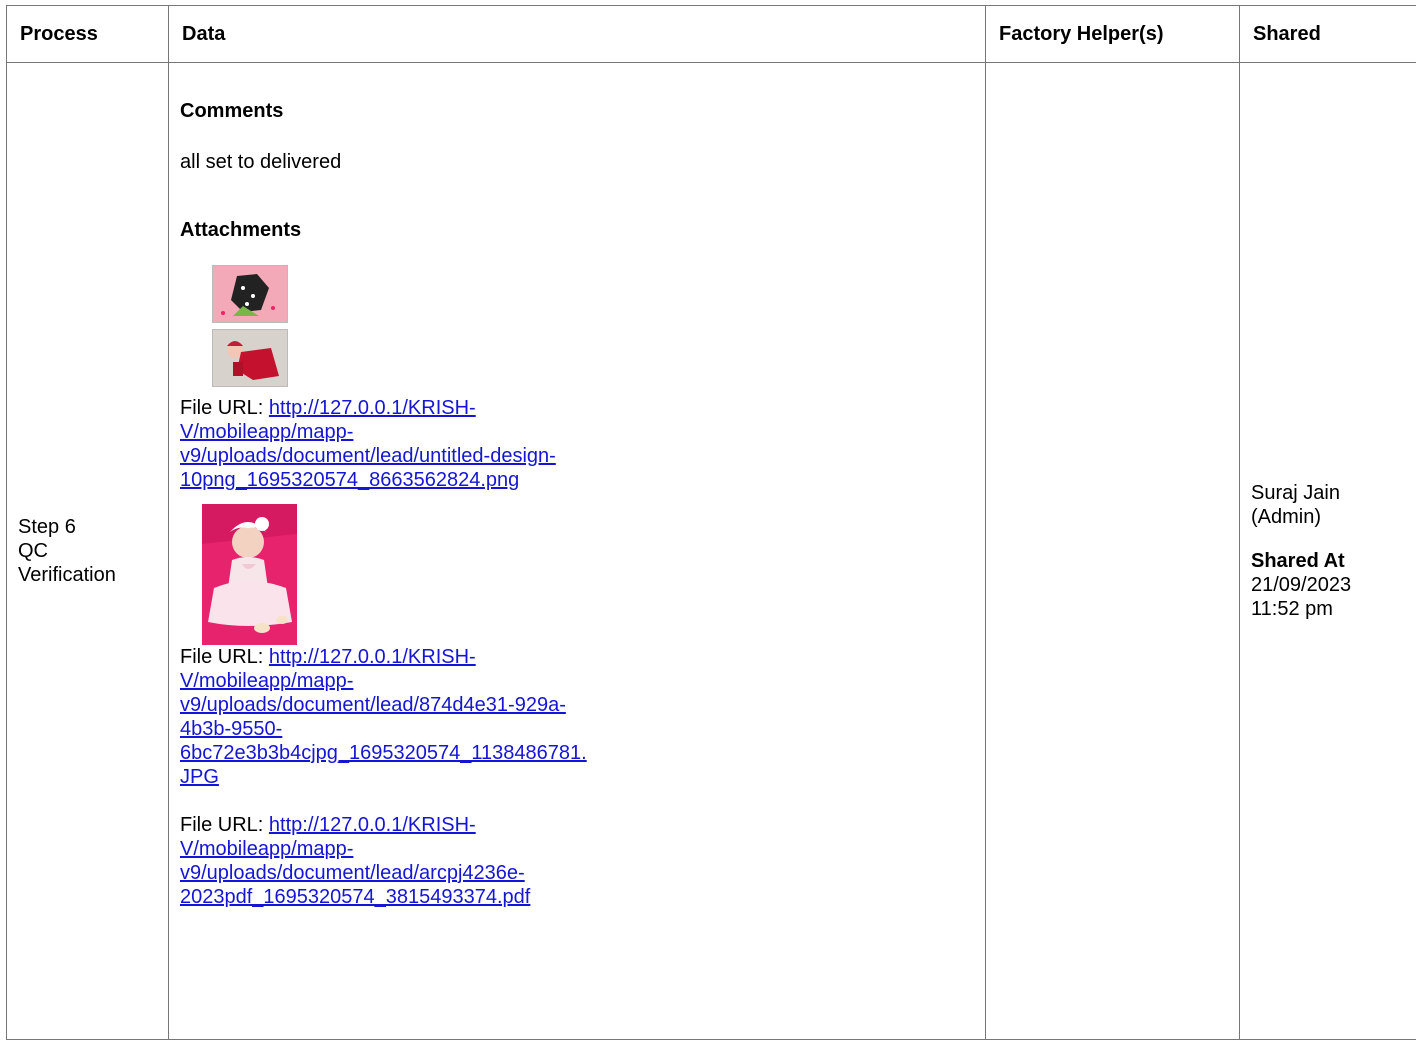  Describe the element at coordinates (266, 681) in the screenshot. I see `file-url-link-2-part-2: V/mobileapp/mapp-` at that location.